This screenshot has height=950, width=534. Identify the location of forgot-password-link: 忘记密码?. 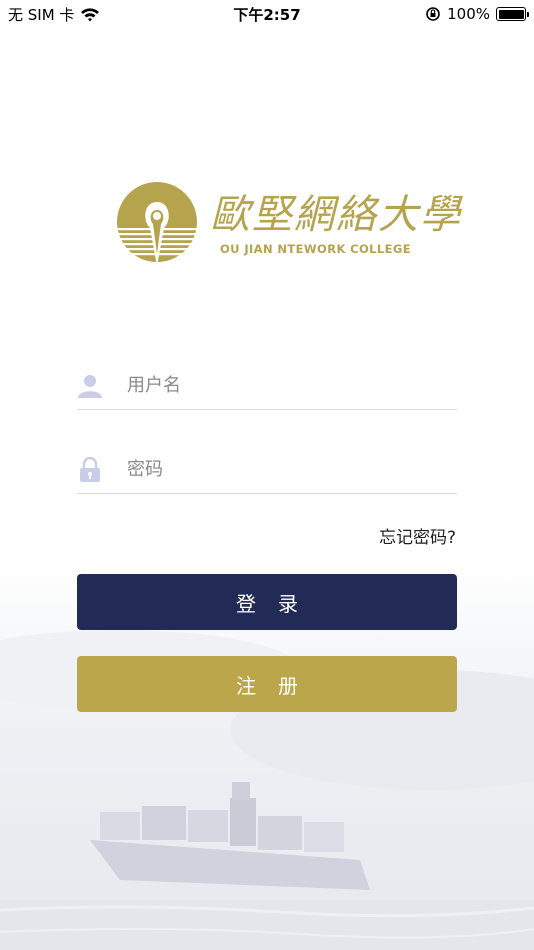
(417, 535).